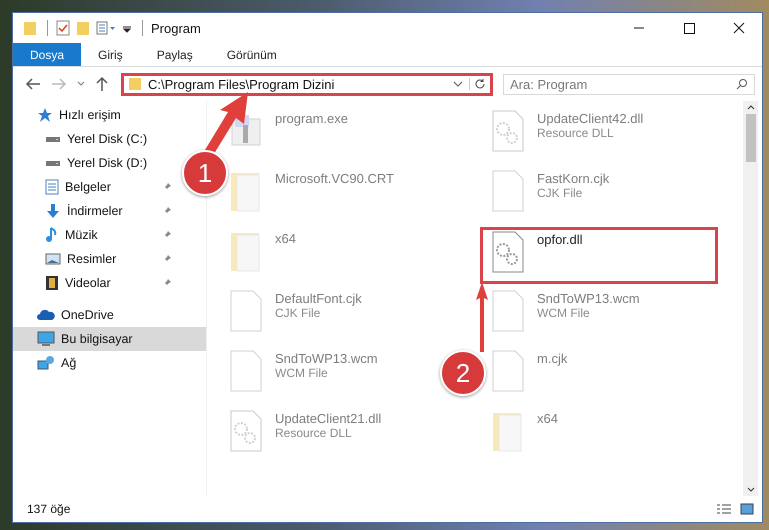 The width and height of the screenshot is (769, 530). Describe the element at coordinates (573, 178) in the screenshot. I see `file-name: FastKorn.cjk` at that location.